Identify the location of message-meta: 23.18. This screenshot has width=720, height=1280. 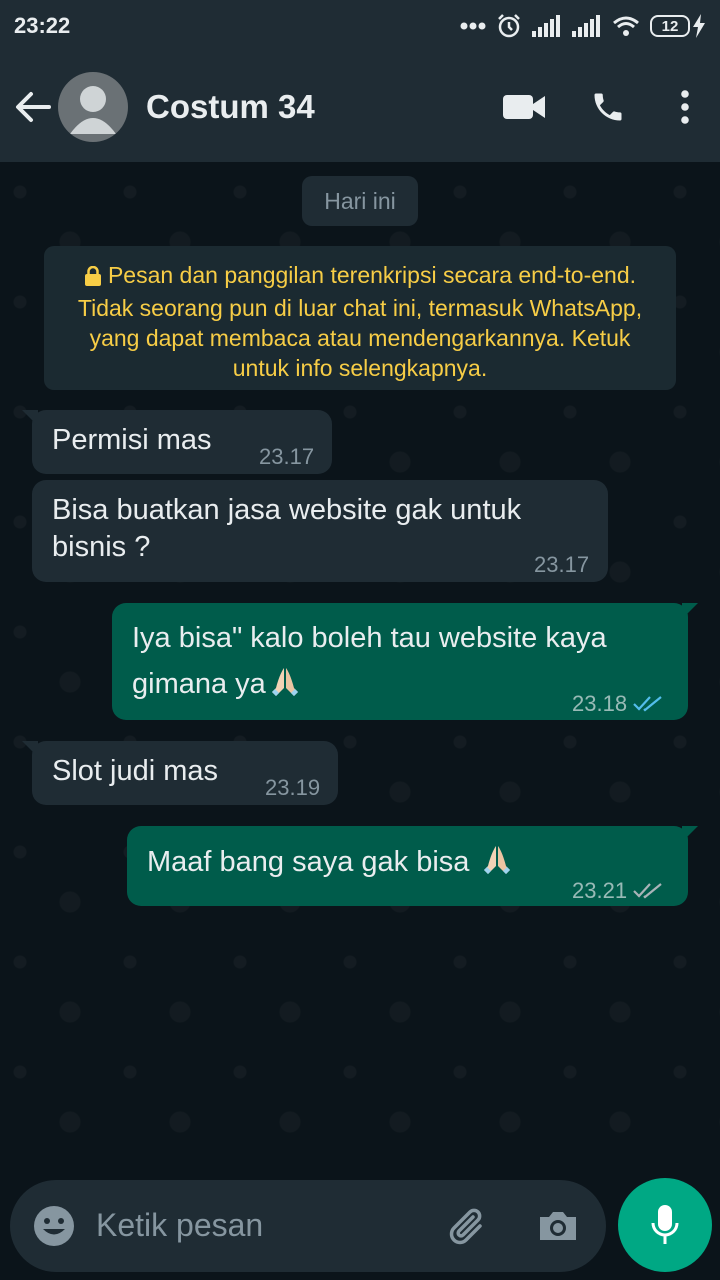
(617, 703).